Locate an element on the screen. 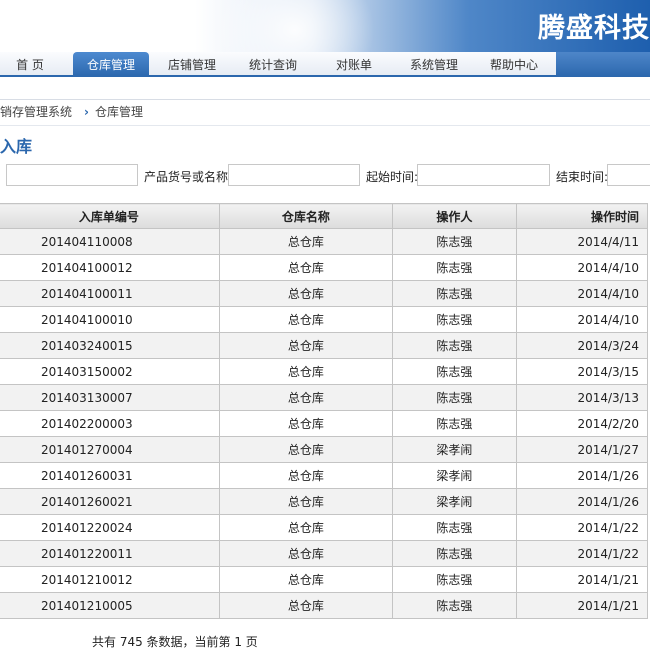 This screenshot has width=650, height=650. table-row: 201401260021 总仓库 梁孝闹 2014/1/26 is located at coordinates (324, 501).